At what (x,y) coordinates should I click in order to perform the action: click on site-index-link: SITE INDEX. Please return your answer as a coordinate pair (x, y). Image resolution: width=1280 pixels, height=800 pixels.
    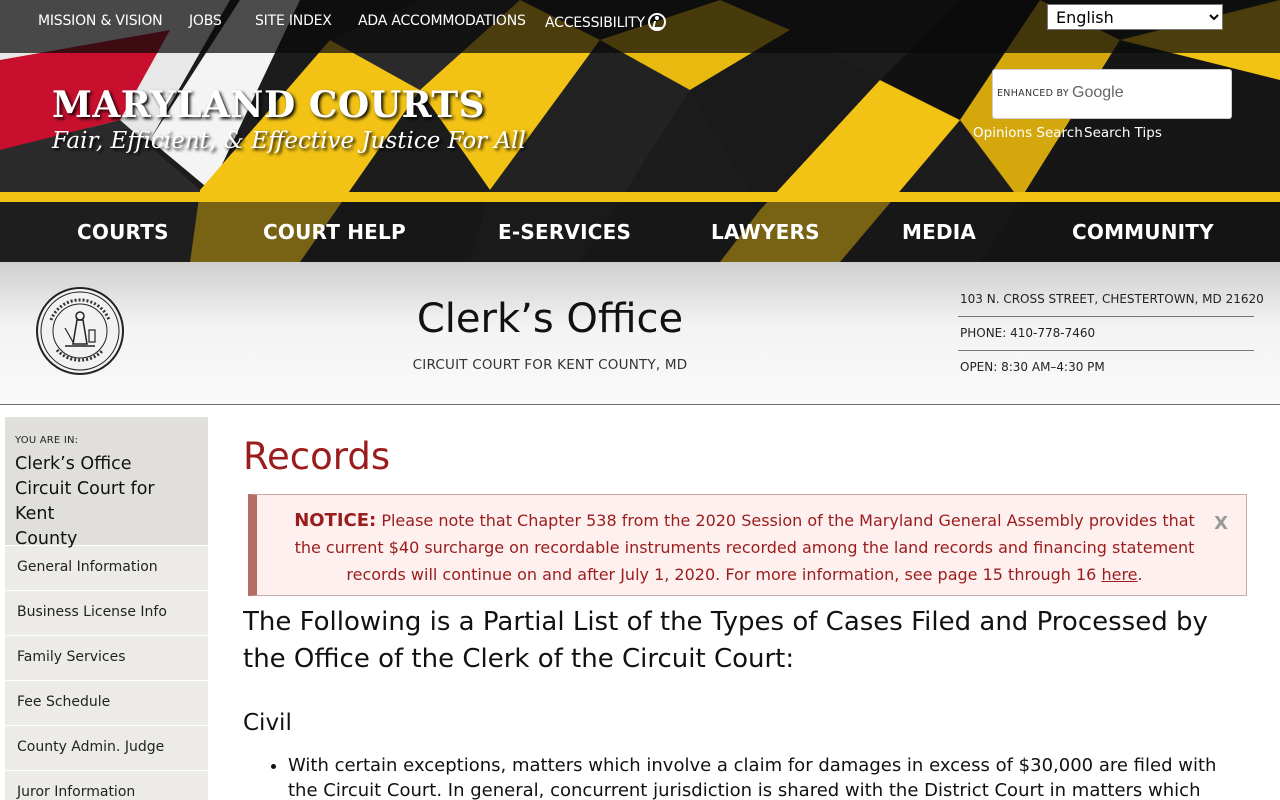
    Looking at the image, I should click on (293, 21).